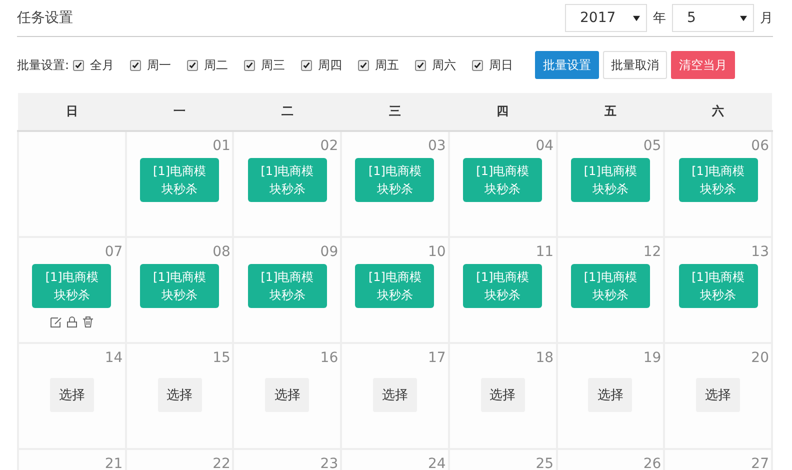 The image size is (792, 470). Describe the element at coordinates (760, 358) in the screenshot. I see `day-number: 20` at that location.